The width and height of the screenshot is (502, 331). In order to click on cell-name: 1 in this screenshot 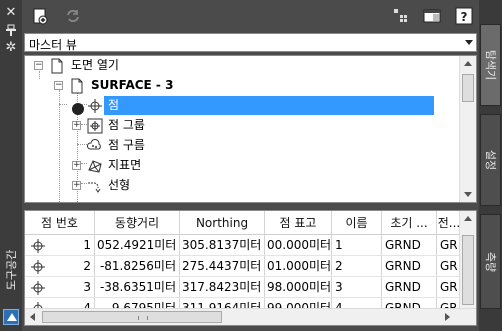, I will do `click(357, 245)`.